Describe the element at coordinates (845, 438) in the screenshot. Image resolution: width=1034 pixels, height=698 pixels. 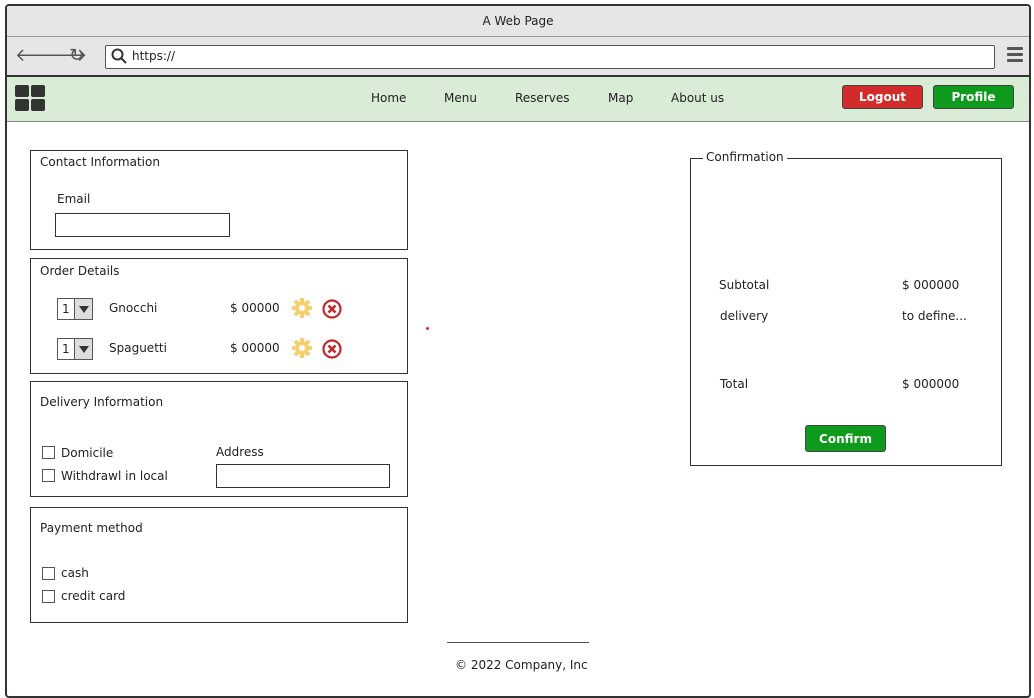
I see `confirm-button: Confirm` at that location.